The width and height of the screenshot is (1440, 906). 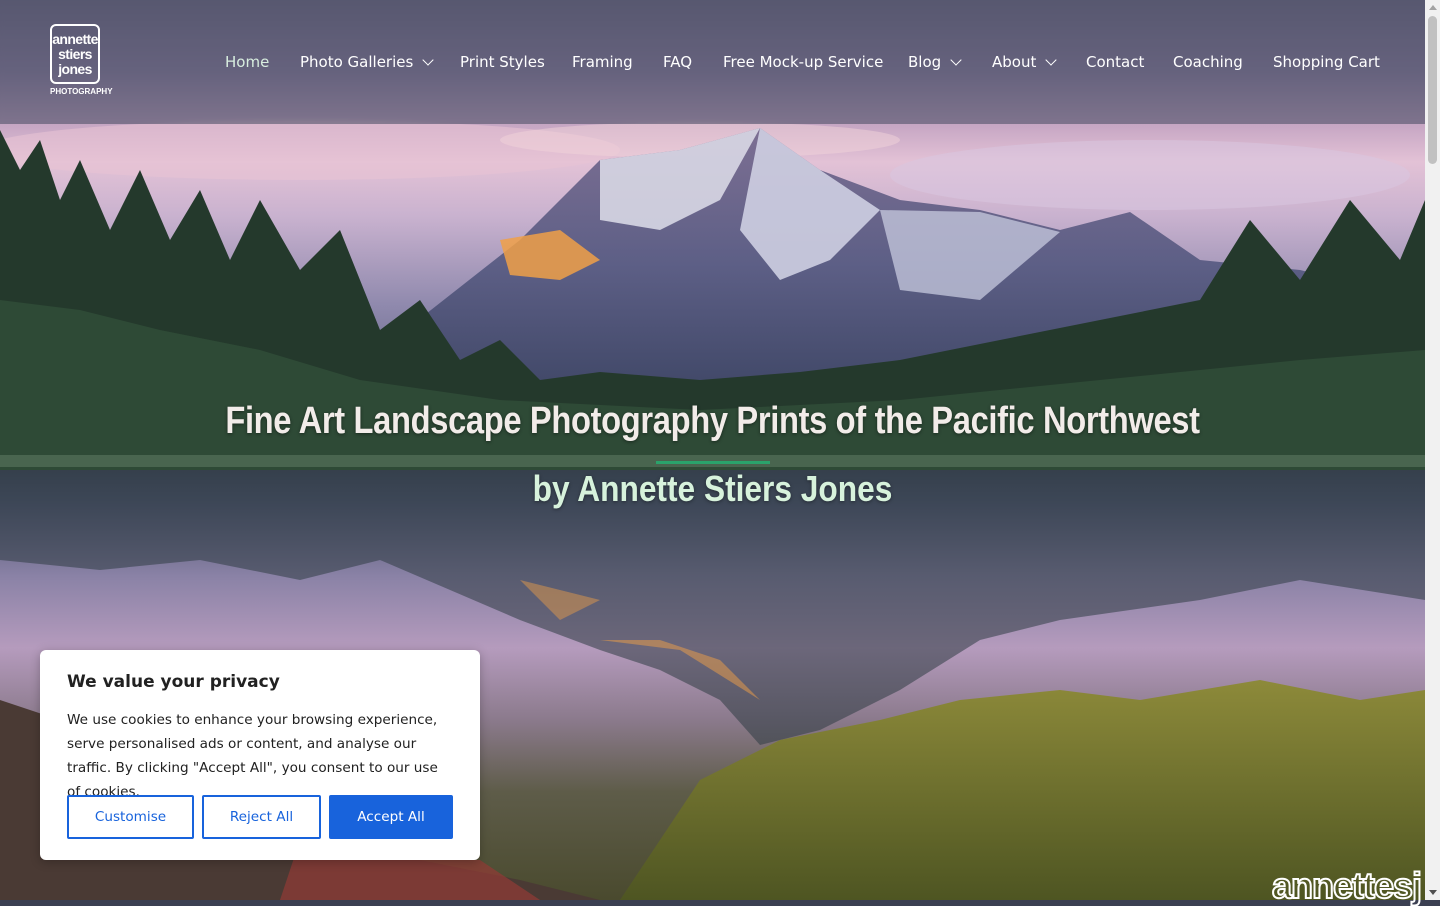 I want to click on nav-item-photo-galleries: Photo Galleries, so click(x=367, y=62).